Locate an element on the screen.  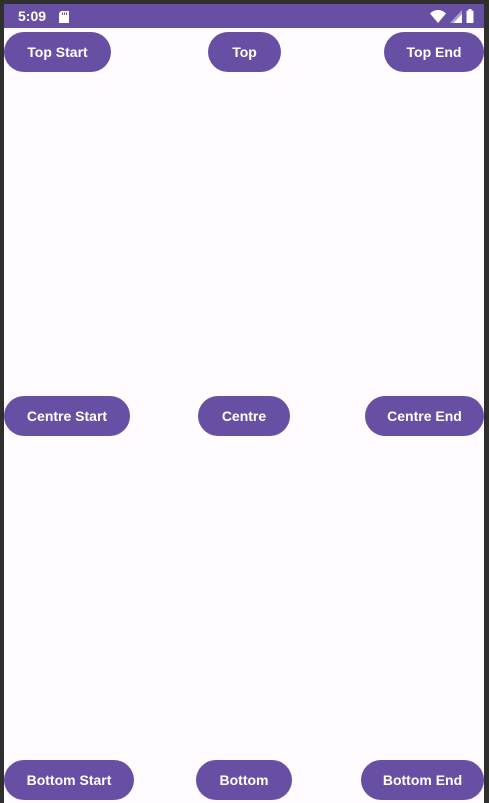
status-time: 5:09 is located at coordinates (32, 16).